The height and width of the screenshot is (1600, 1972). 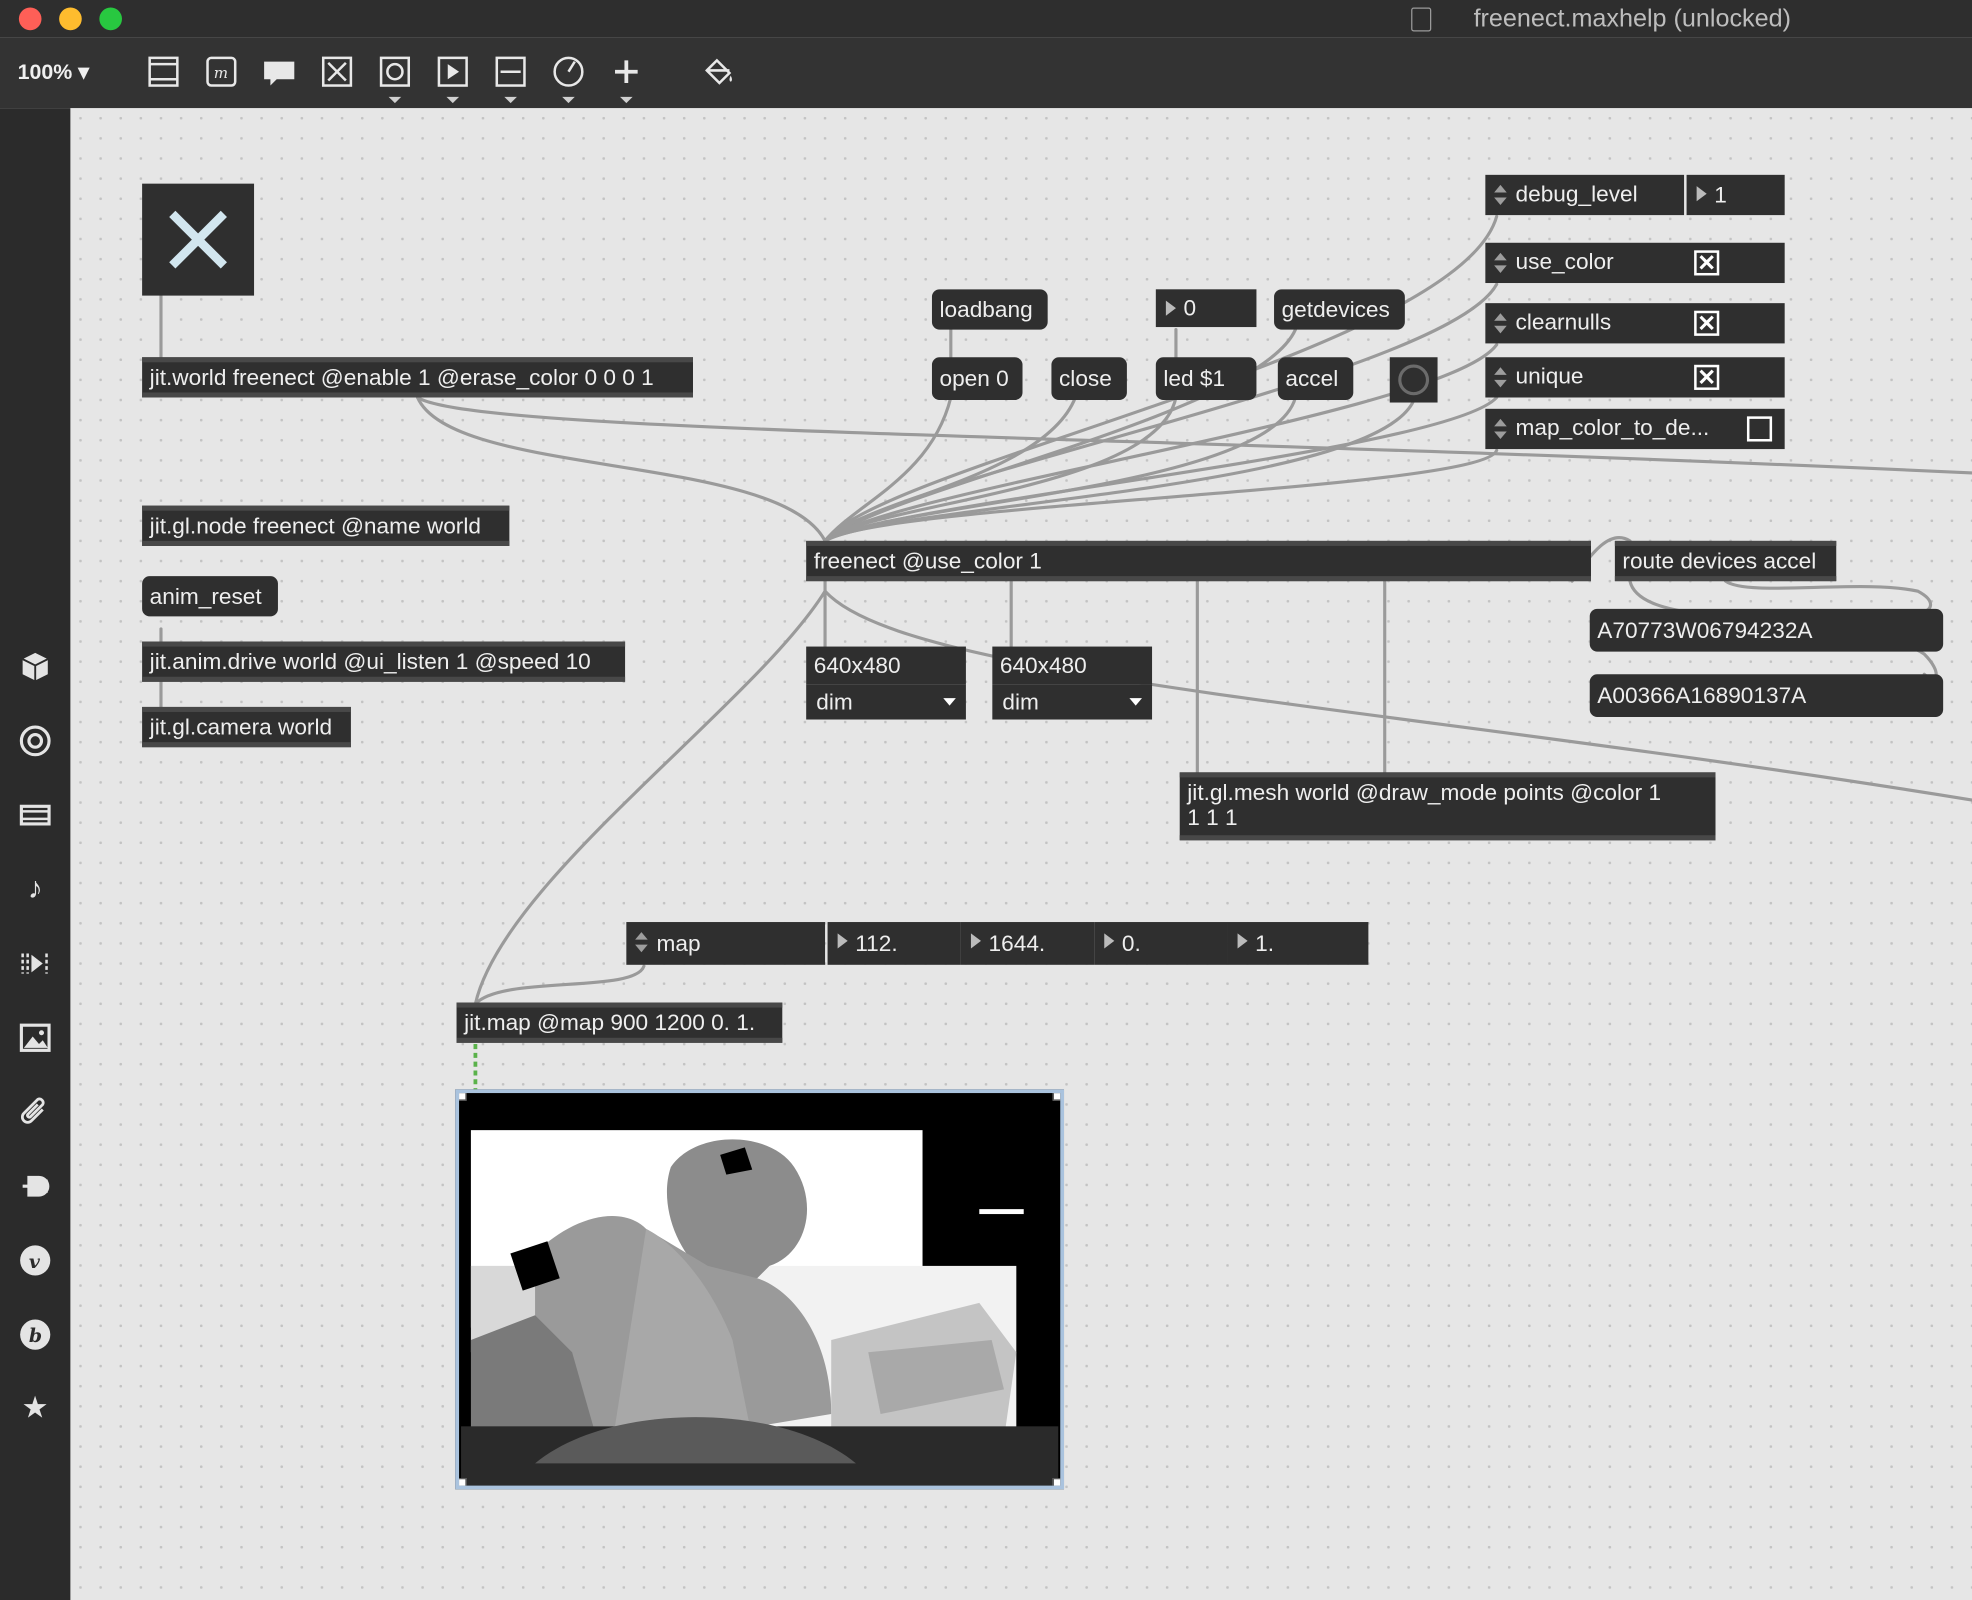 I want to click on device-message-1: A70773W06794232A, so click(x=1766, y=630).